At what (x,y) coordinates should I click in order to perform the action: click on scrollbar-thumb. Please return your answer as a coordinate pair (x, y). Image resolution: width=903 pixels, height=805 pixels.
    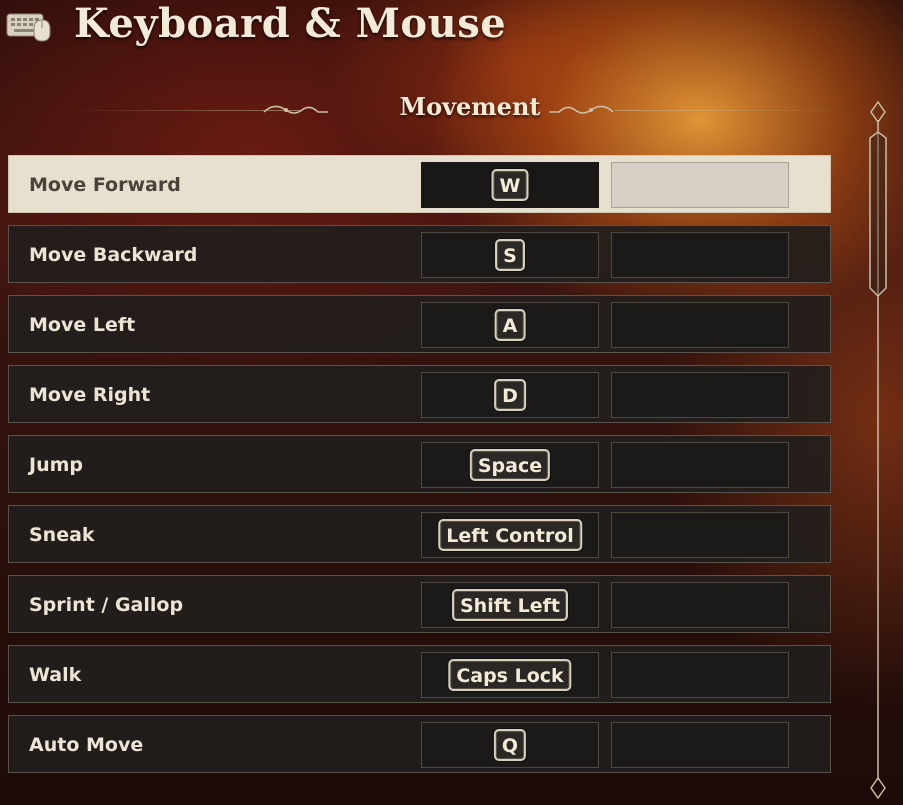
    Looking at the image, I should click on (878, 214).